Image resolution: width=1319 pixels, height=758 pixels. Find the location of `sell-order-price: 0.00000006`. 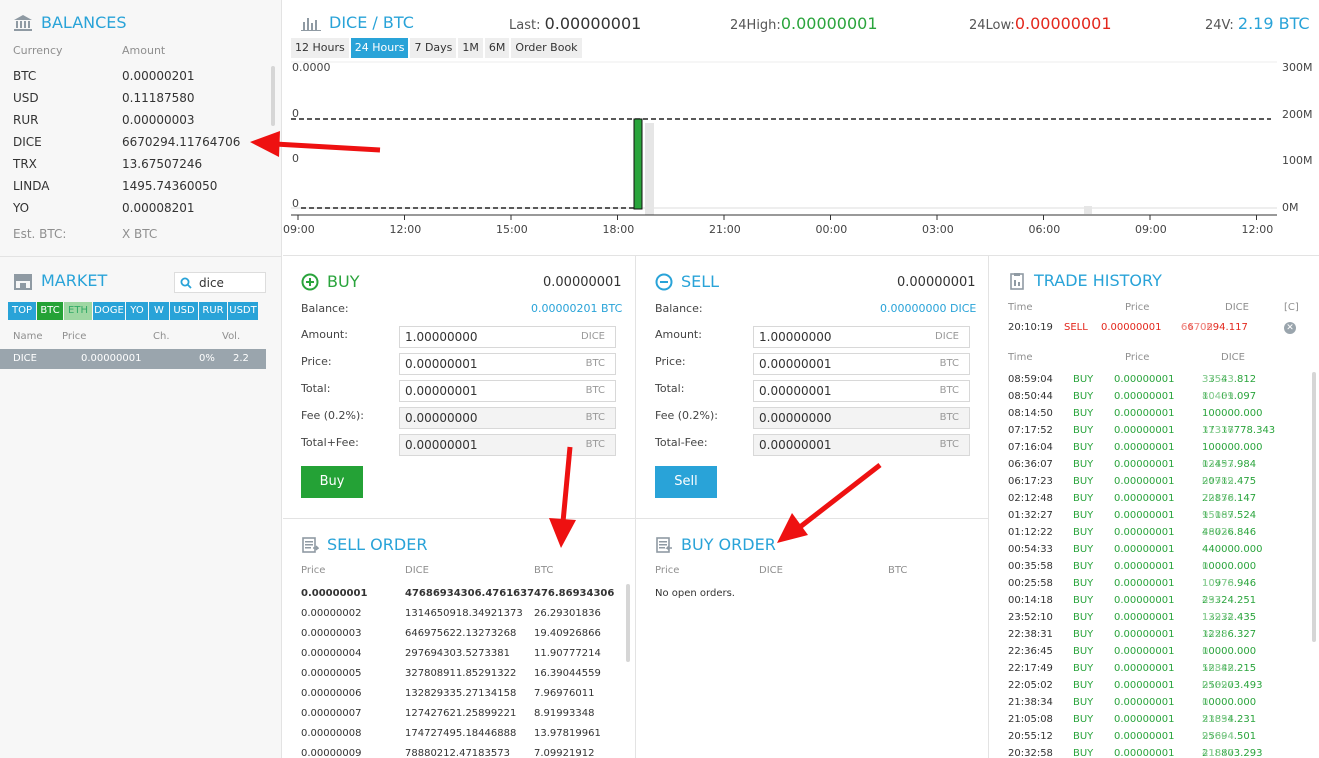

sell-order-price: 0.00000006 is located at coordinates (331, 693).